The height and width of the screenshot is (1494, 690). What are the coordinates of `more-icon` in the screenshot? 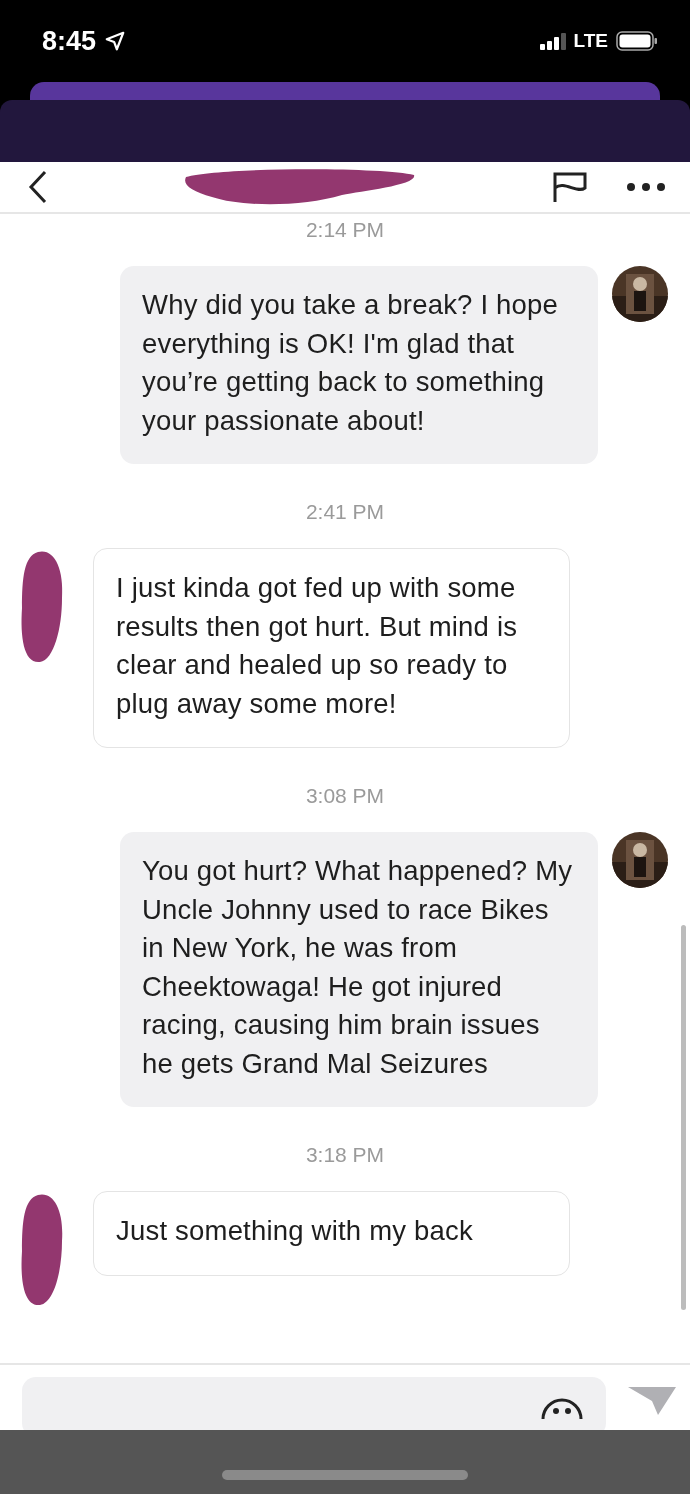 It's located at (646, 187).